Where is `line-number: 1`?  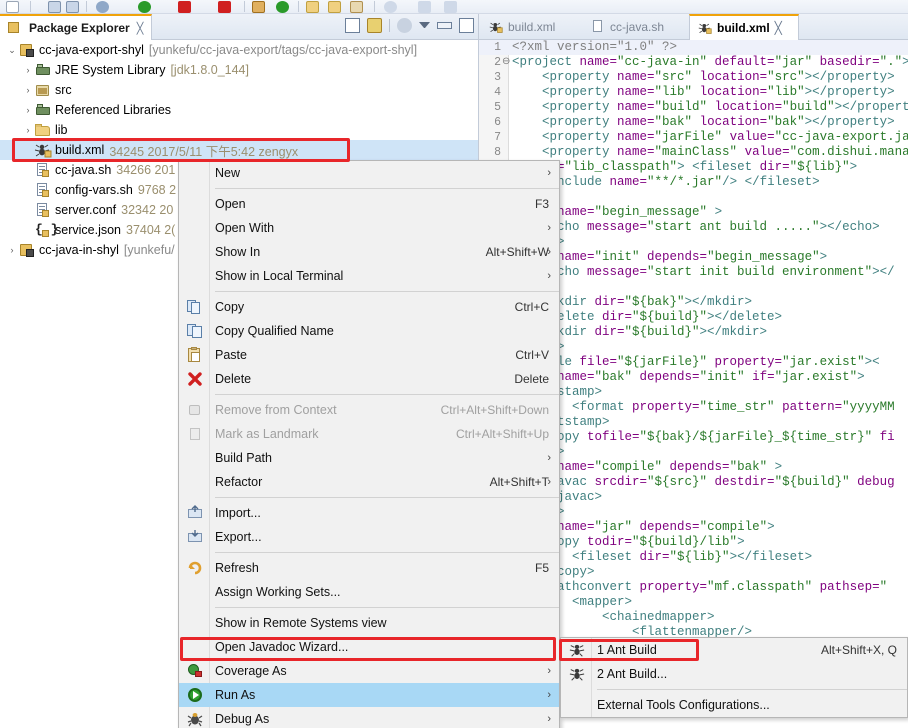
line-number: 1 is located at coordinates (497, 47).